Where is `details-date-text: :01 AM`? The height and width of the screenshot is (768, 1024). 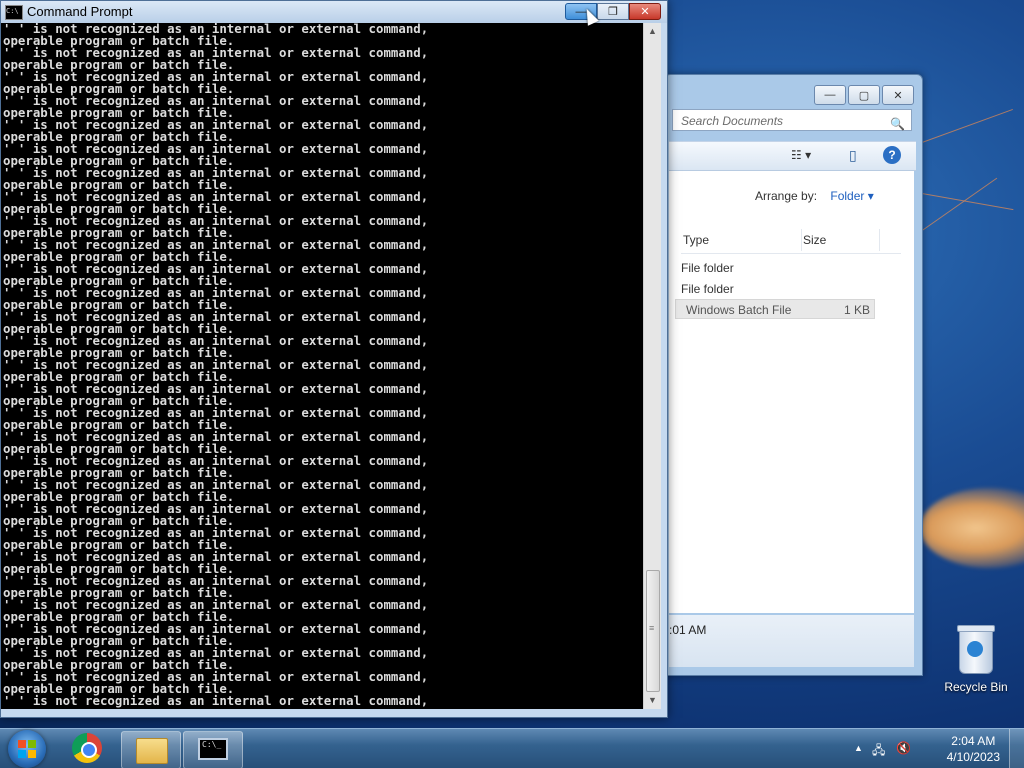 details-date-text: :01 AM is located at coordinates (688, 630).